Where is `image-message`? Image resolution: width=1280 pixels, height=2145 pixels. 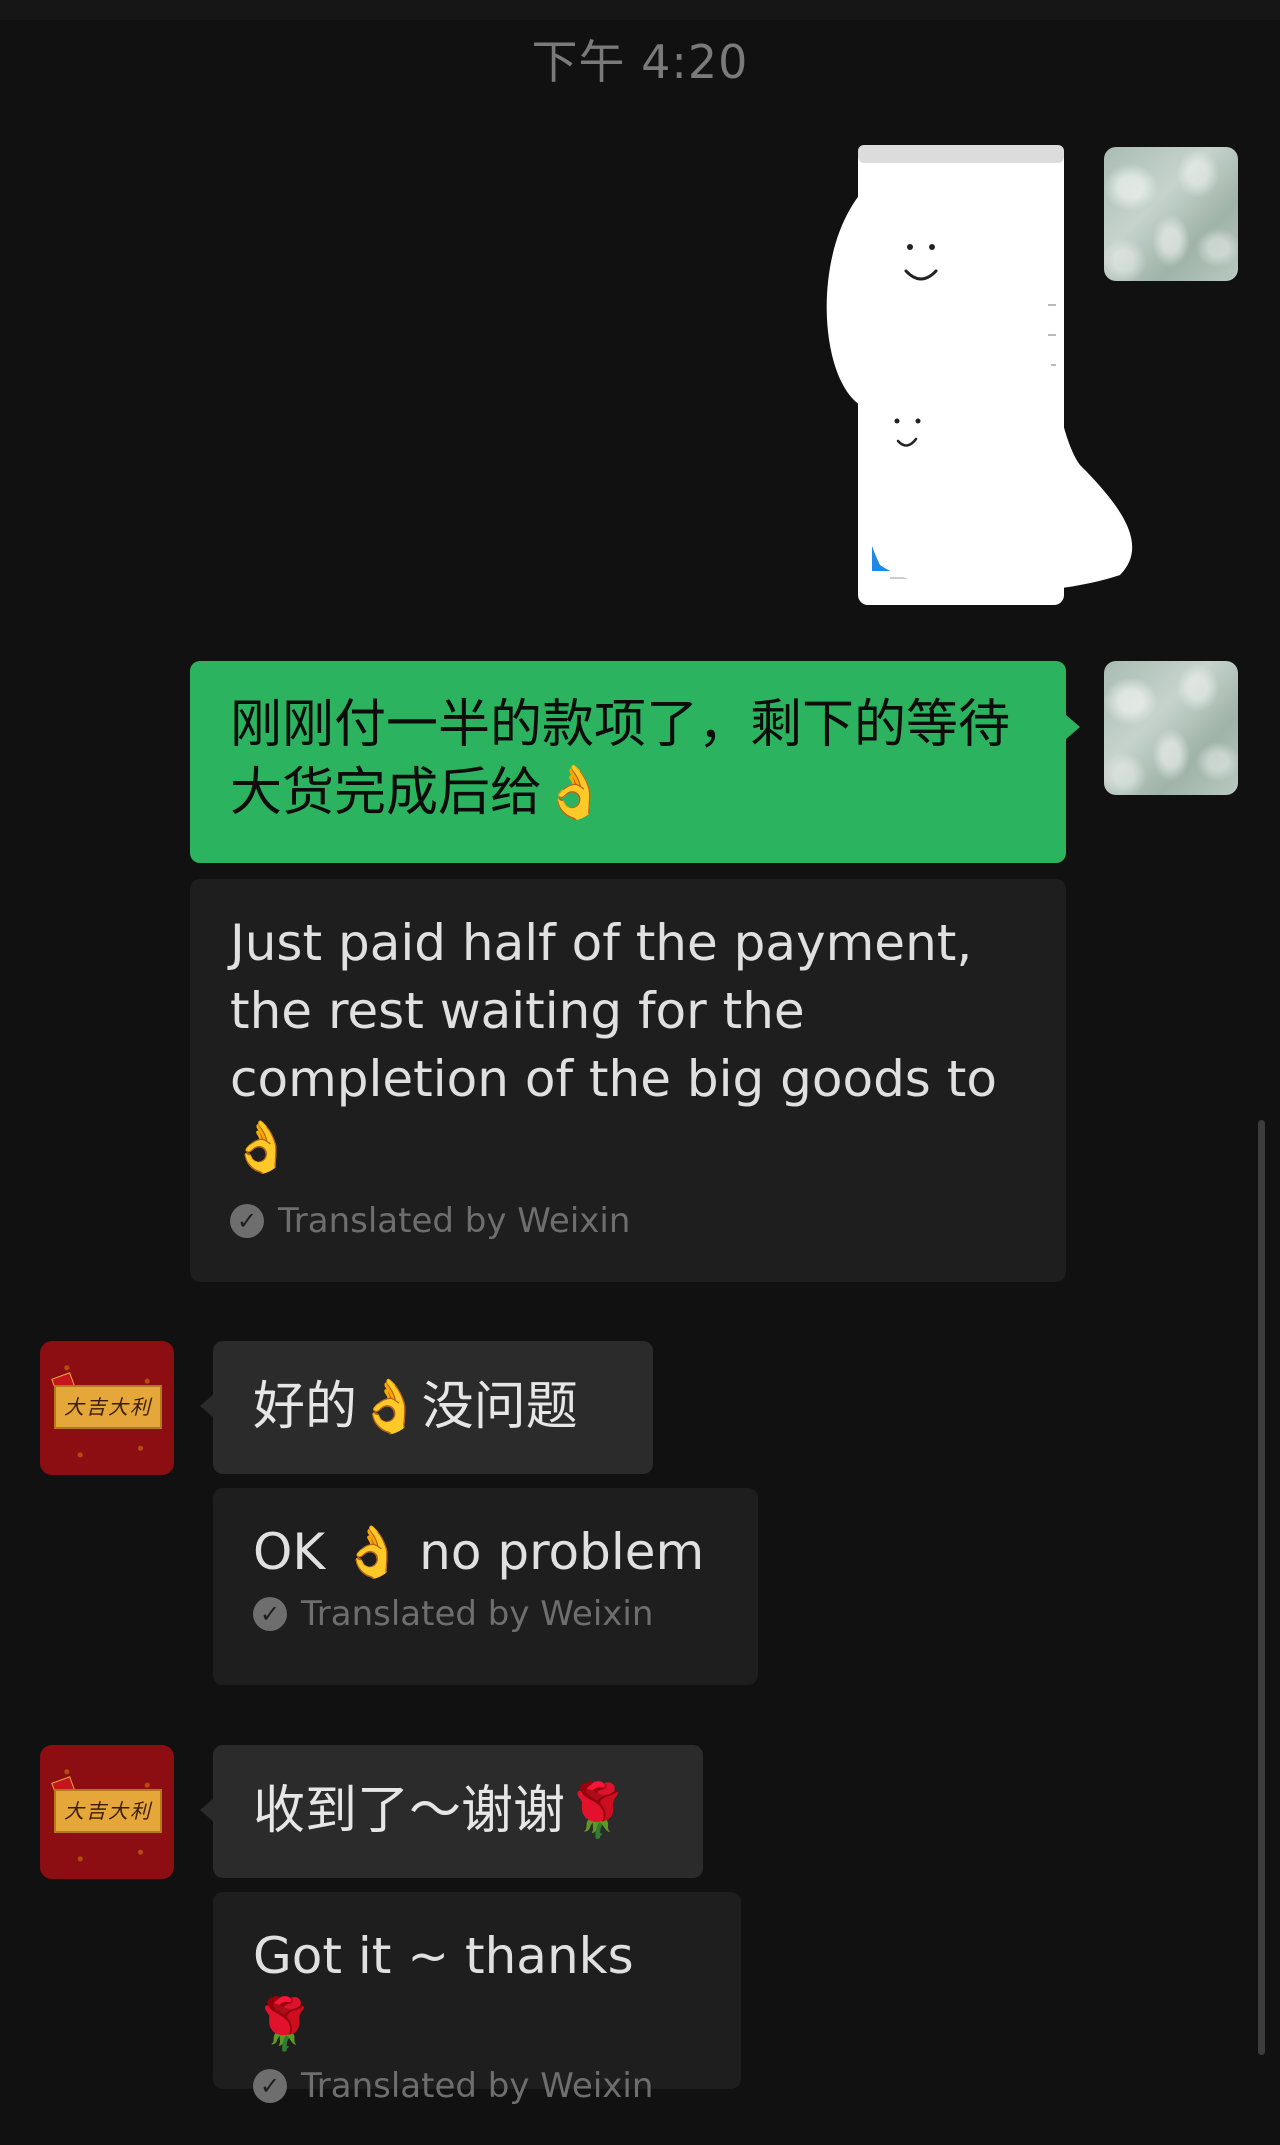
image-message is located at coordinates (978, 375).